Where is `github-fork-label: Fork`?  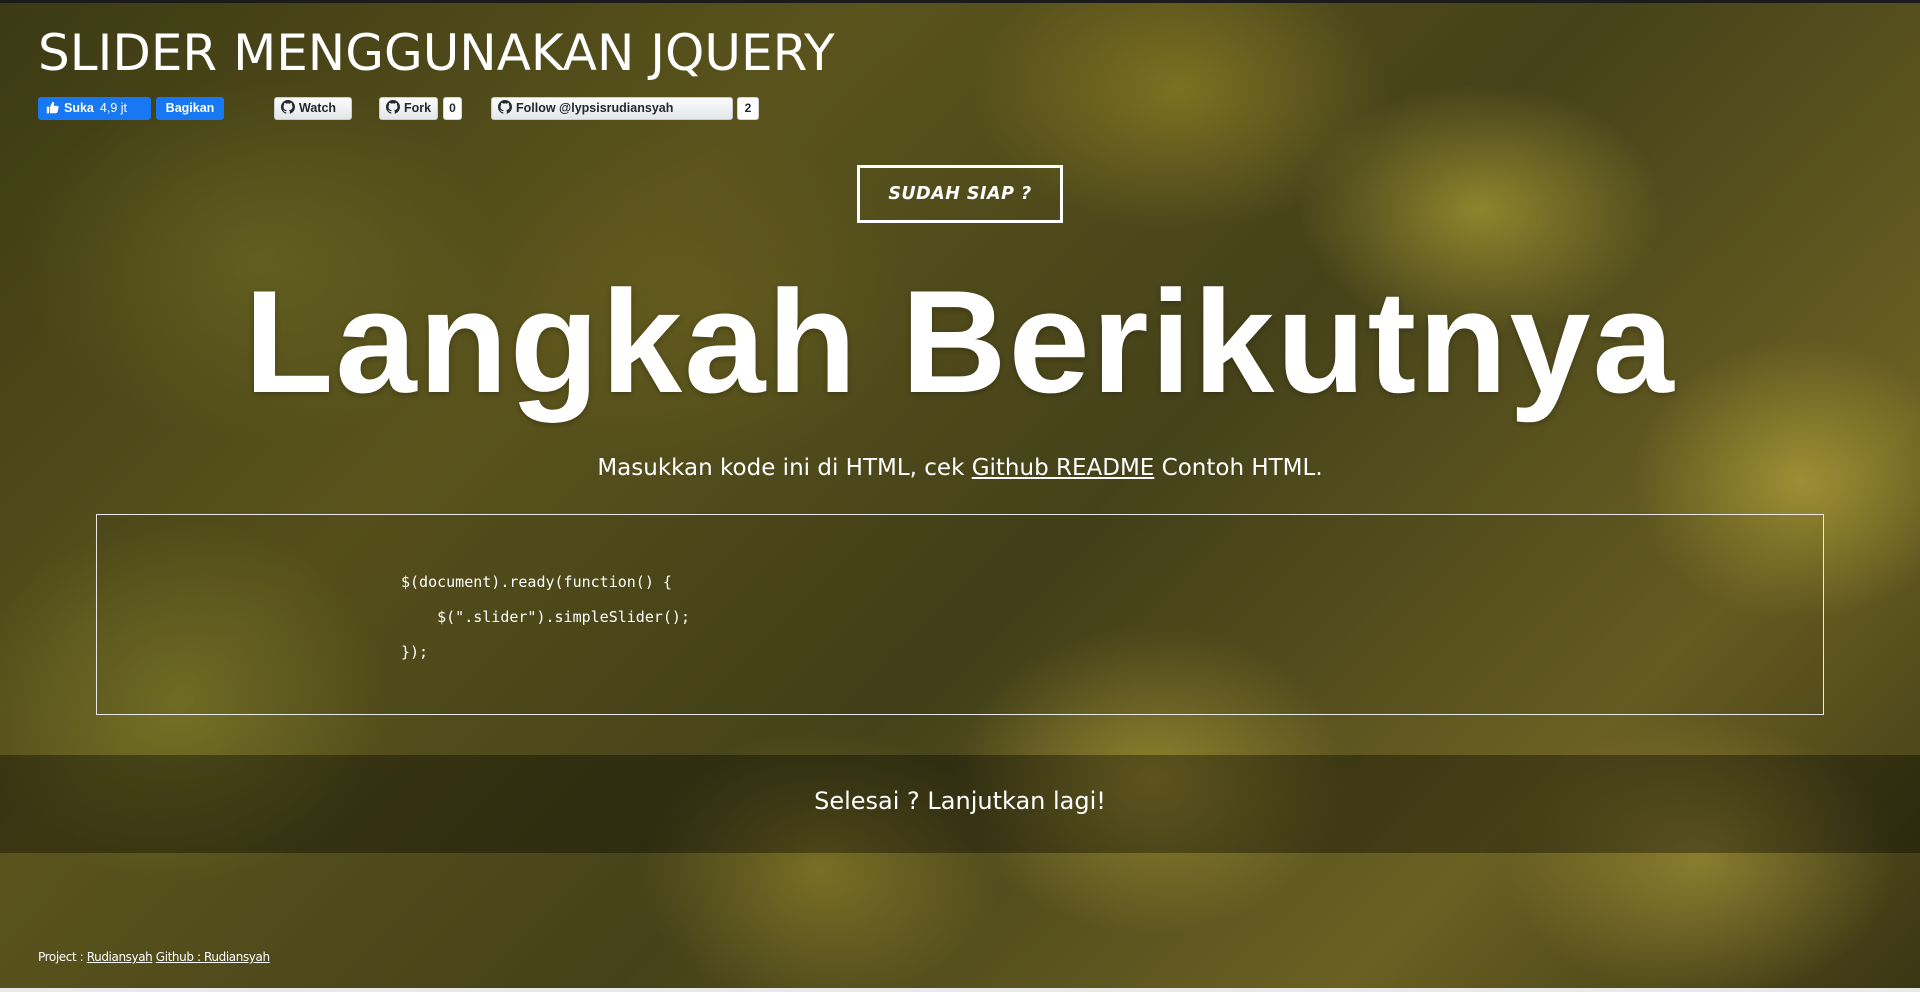
github-fork-label: Fork is located at coordinates (418, 108).